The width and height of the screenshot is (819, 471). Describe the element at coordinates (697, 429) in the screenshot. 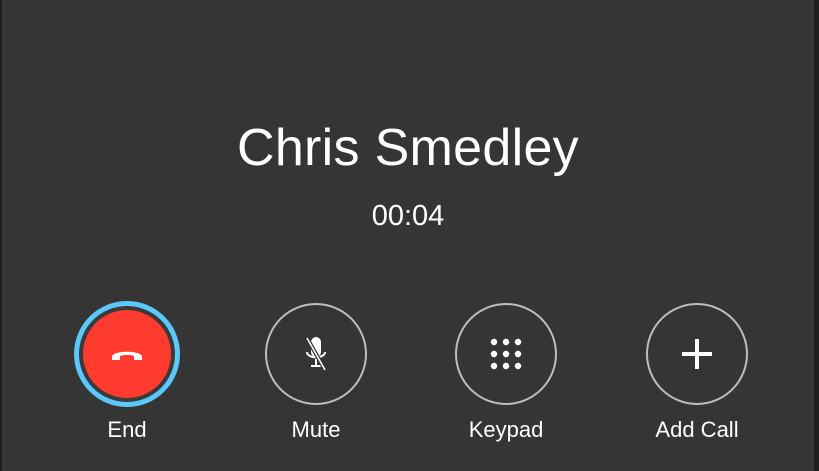

I see `add-call-label: Add Call` at that location.